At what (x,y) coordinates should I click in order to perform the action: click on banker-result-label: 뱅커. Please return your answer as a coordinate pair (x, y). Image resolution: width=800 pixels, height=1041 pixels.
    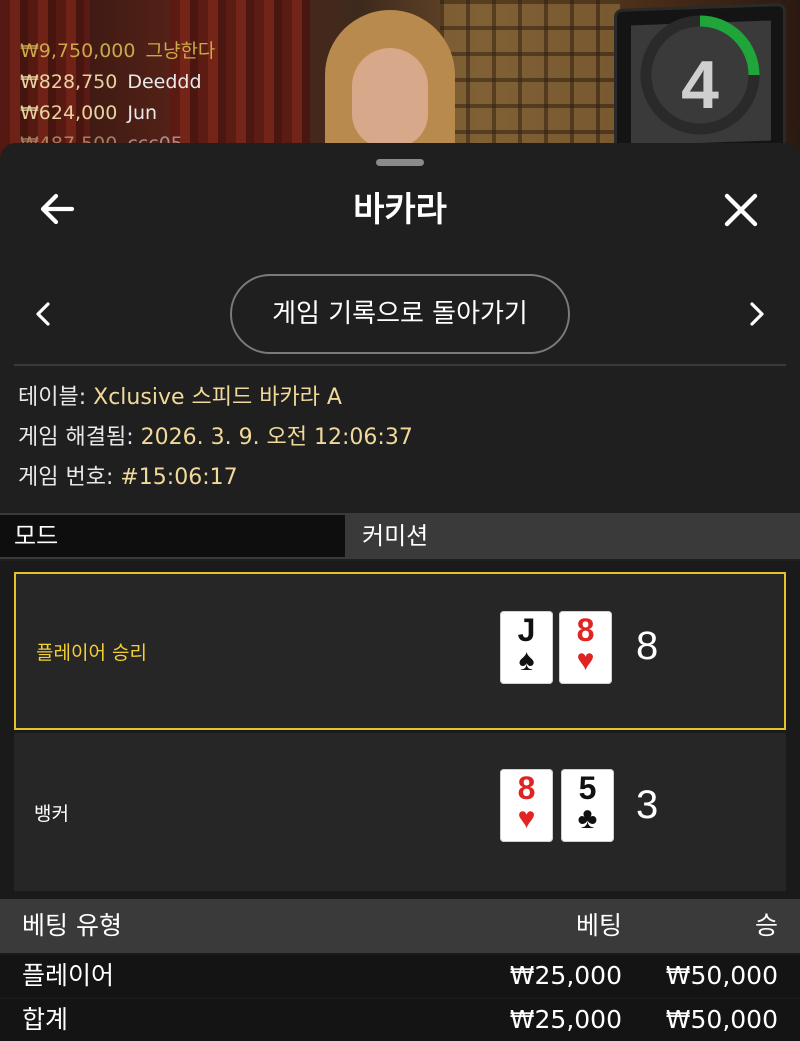
    Looking at the image, I should click on (51, 813).